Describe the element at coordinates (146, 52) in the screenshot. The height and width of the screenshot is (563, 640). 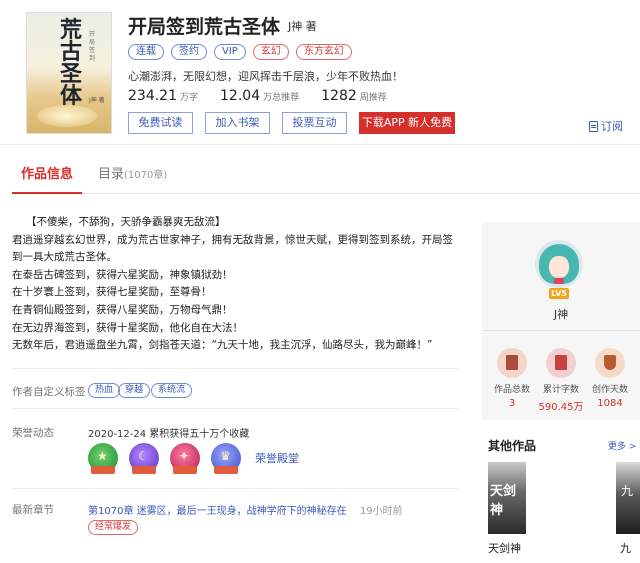
I see `tag-status: 连载` at that location.